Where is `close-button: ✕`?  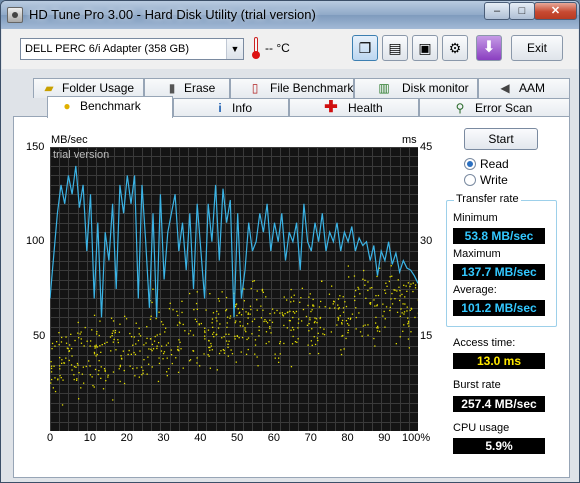
close-button: ✕ is located at coordinates (555, 11).